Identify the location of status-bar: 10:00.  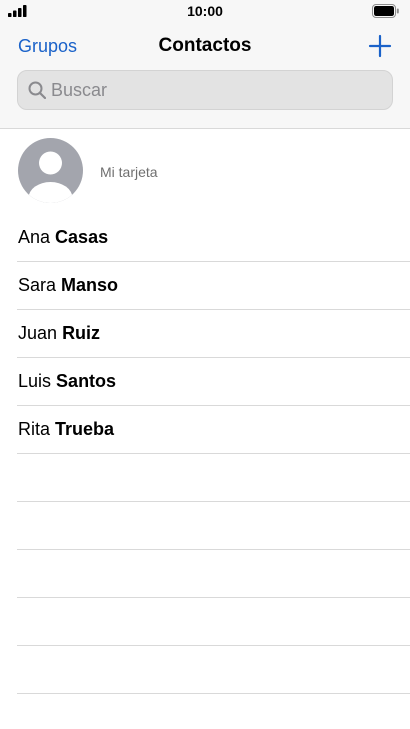
(205, 12).